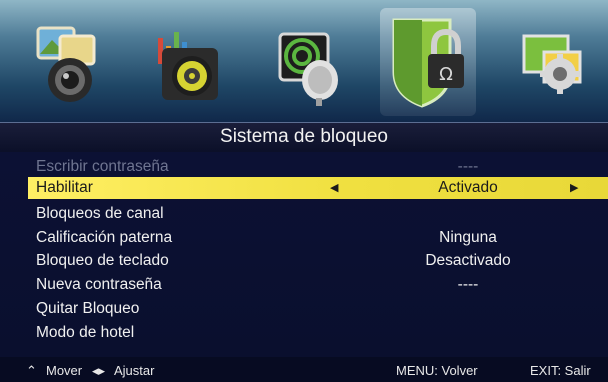 This screenshot has height=382, width=608. Describe the element at coordinates (318, 285) in the screenshot. I see `menu-item-new-password: Nueva contraseña ----` at that location.